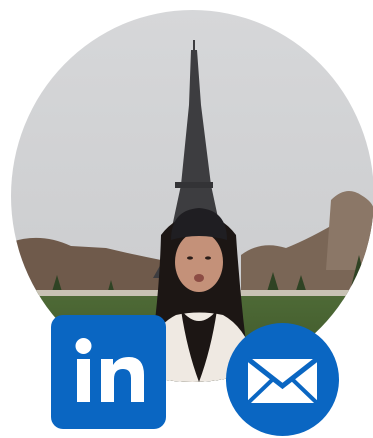 This screenshot has width=373, height=438. I want to click on linkedin-icon, so click(109, 370).